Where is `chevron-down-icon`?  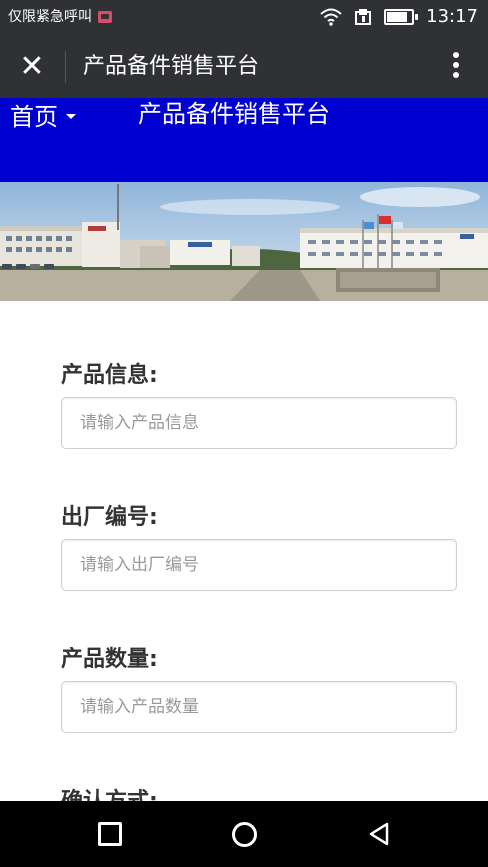 chevron-down-icon is located at coordinates (71, 116).